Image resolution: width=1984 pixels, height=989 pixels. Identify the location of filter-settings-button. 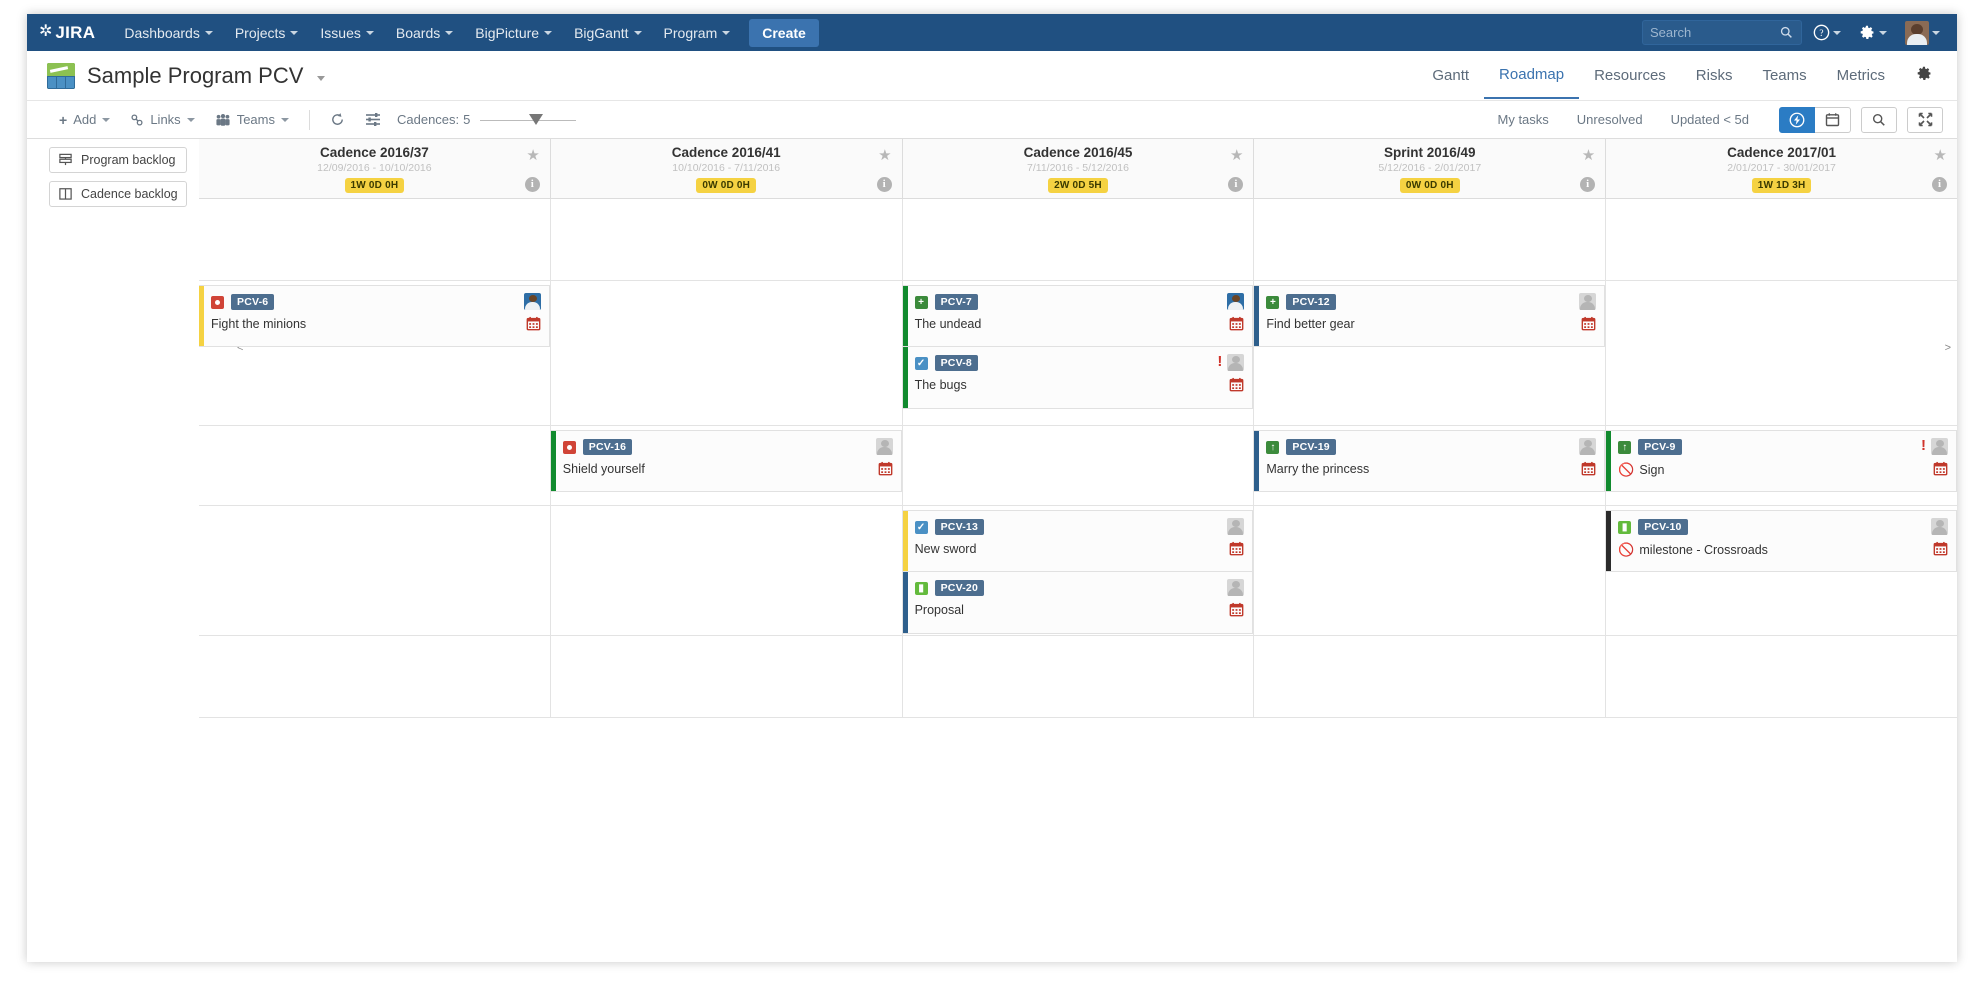
(373, 119).